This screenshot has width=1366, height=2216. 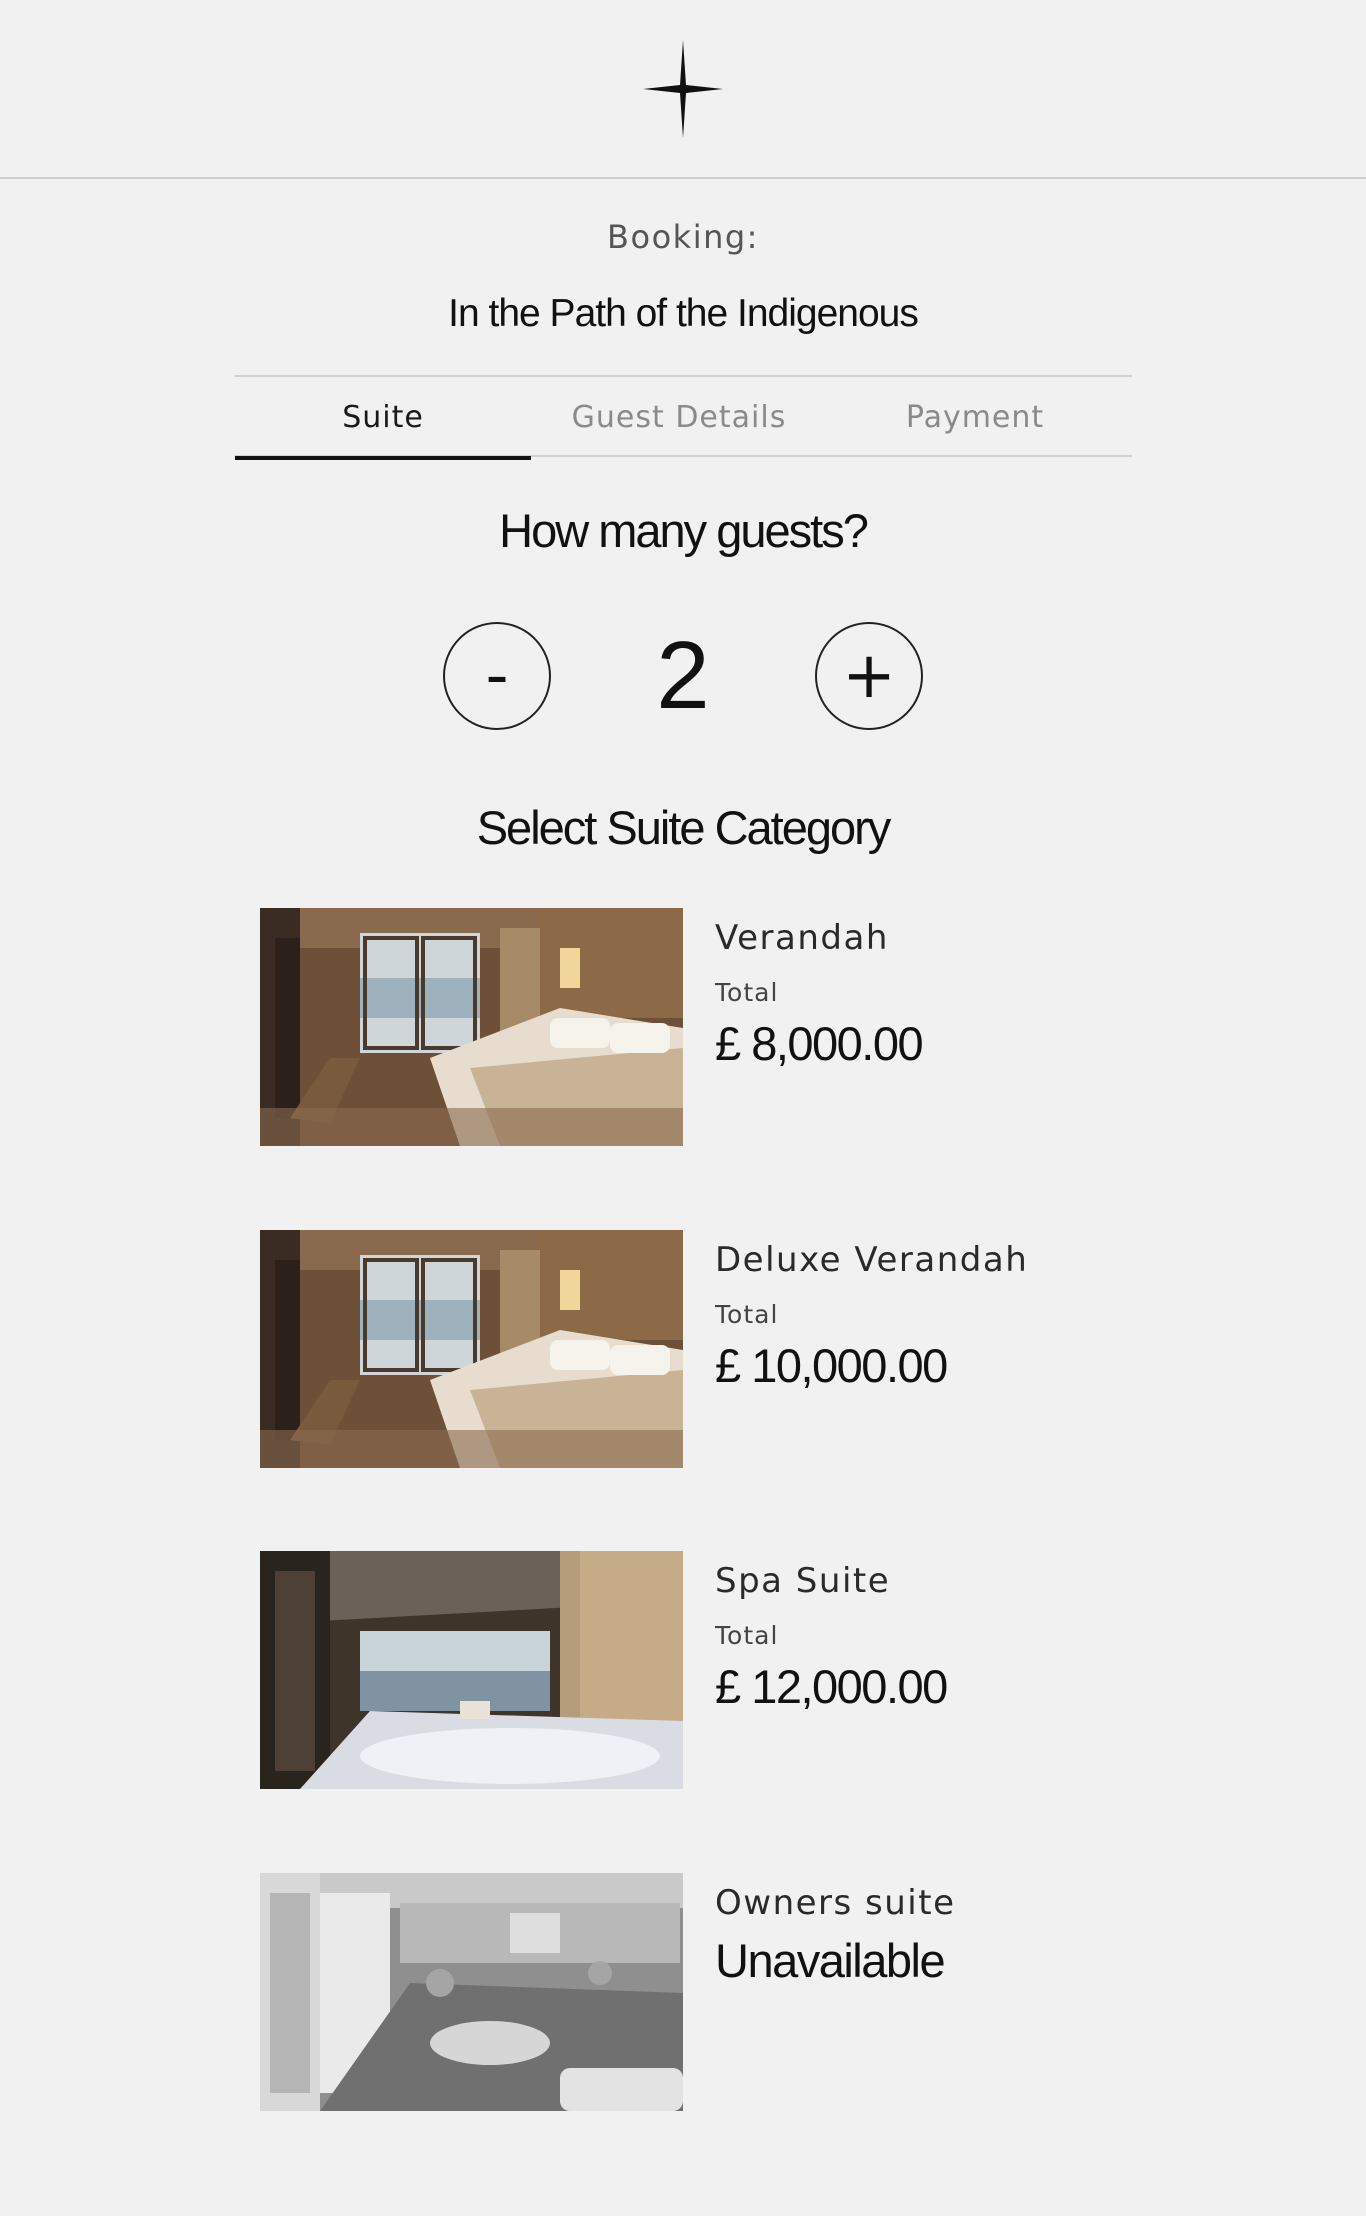 What do you see at coordinates (831, 1686) in the screenshot?
I see `suite-price: £ 12,000.00` at bounding box center [831, 1686].